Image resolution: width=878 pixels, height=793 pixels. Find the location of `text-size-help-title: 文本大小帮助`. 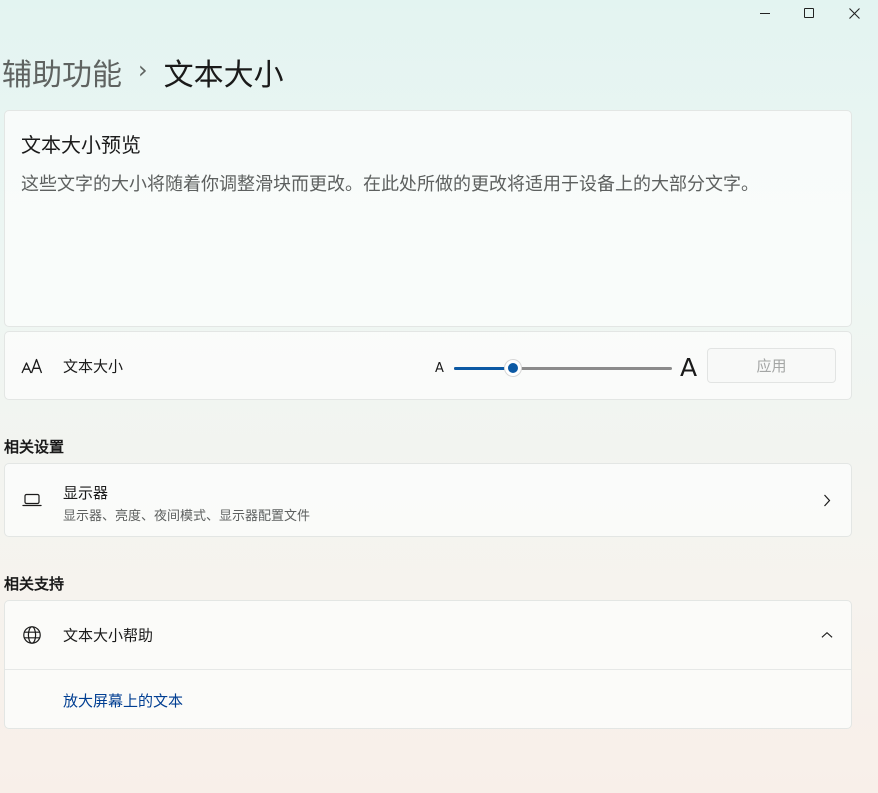

text-size-help-title: 文本大小帮助 is located at coordinates (108, 635).